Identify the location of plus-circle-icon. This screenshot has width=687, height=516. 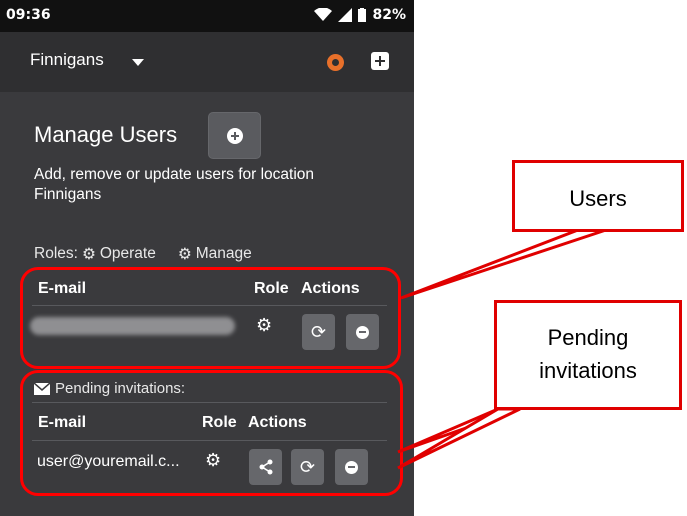
(235, 136).